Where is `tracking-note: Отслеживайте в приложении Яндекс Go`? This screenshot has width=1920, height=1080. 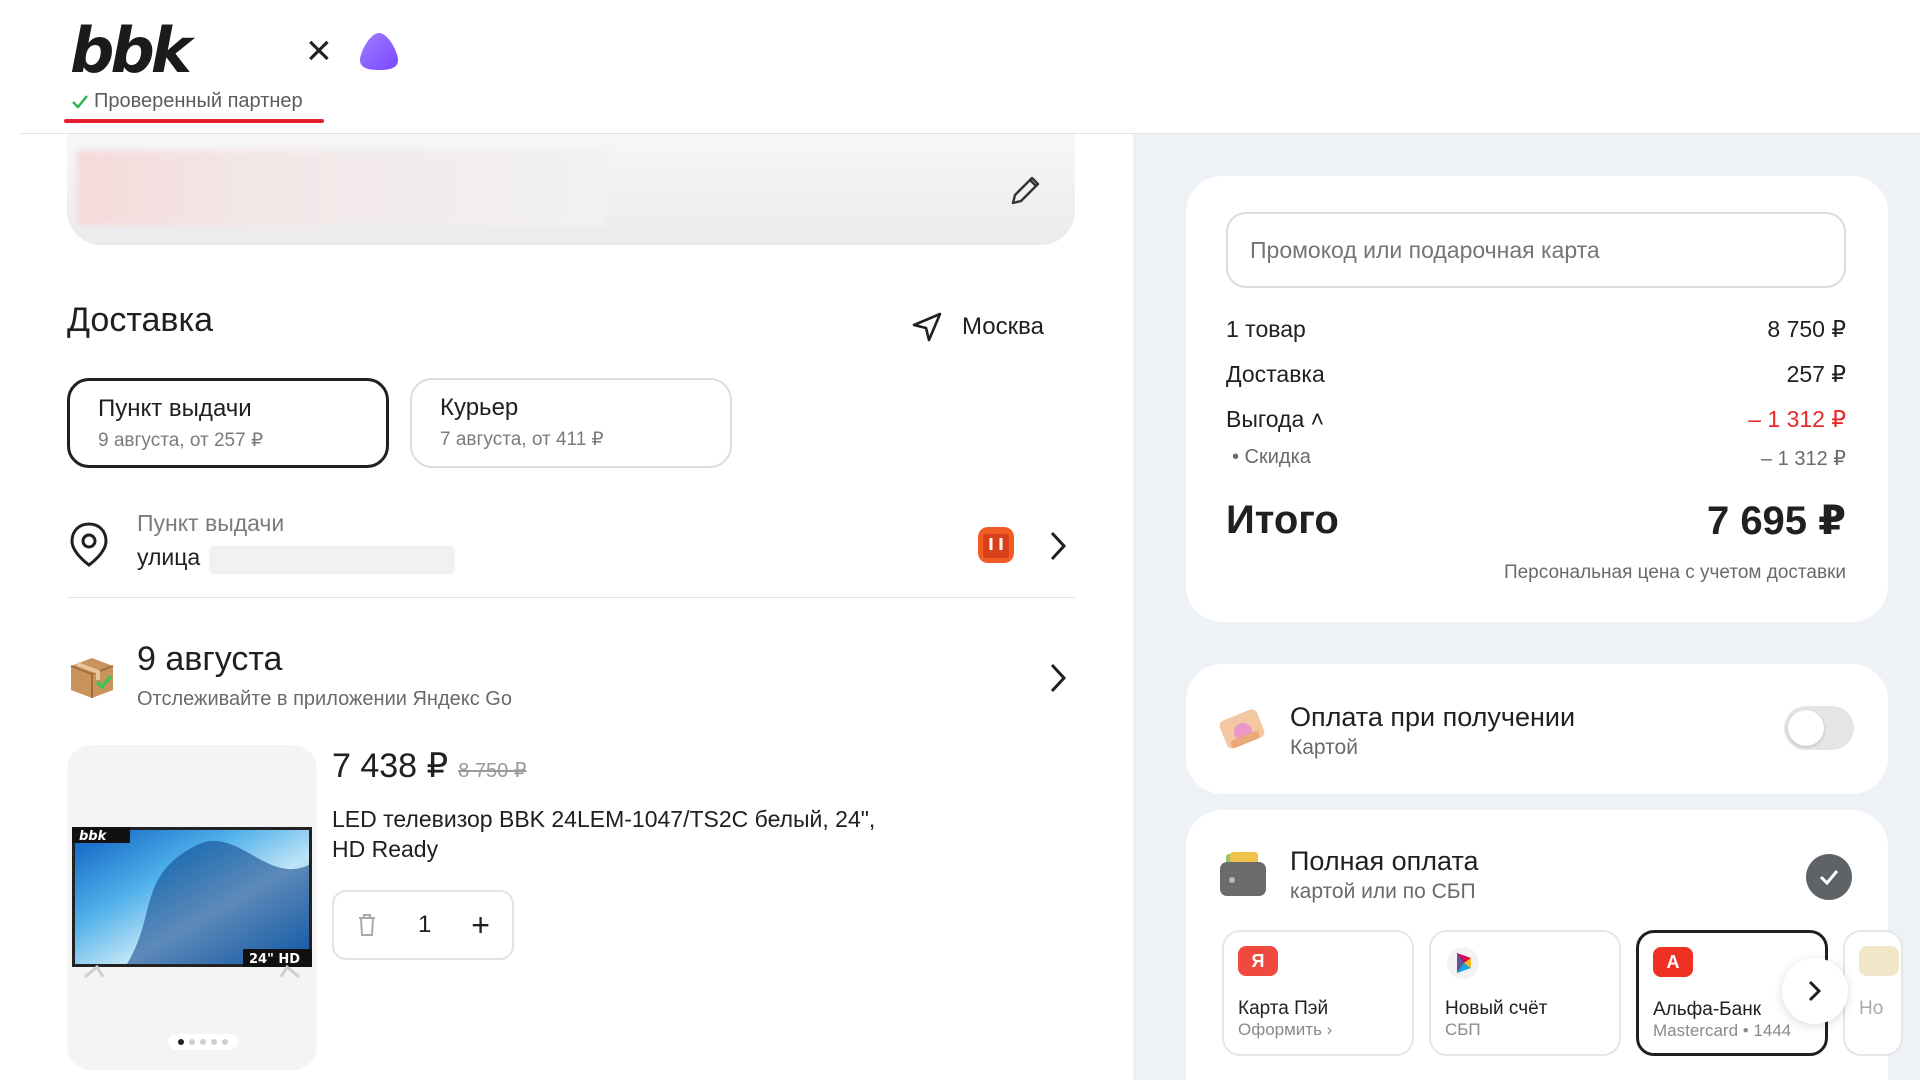 tracking-note: Отслеживайте в приложении Яндекс Go is located at coordinates (324, 699).